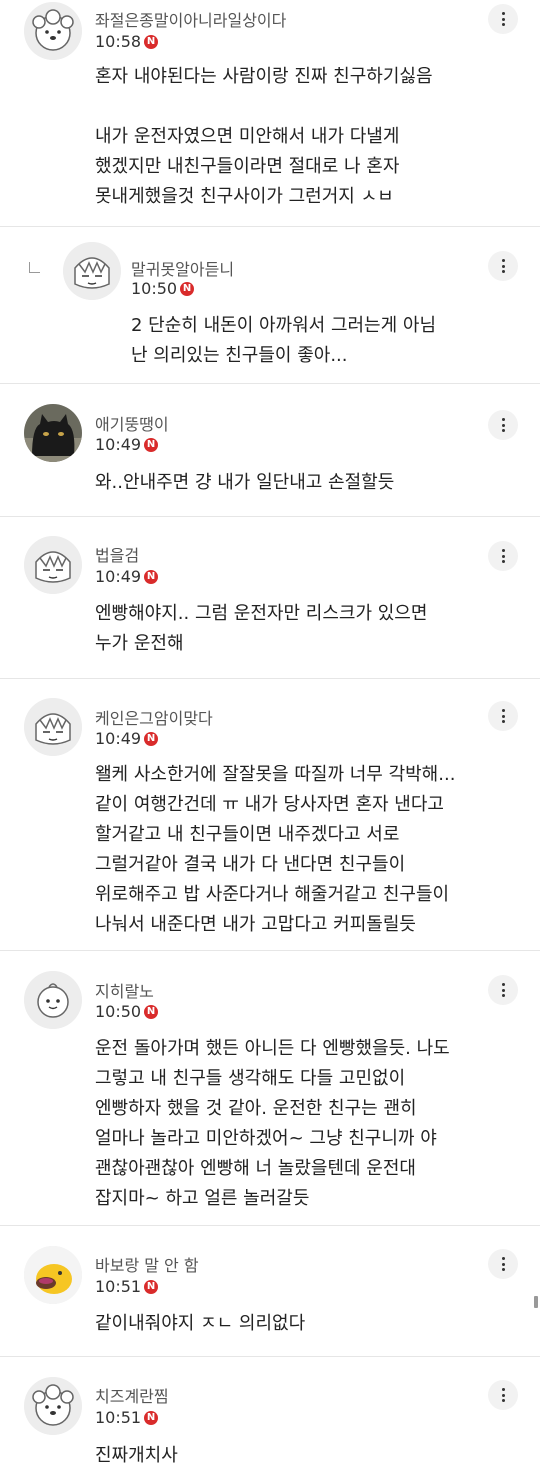 The image size is (540, 1482). Describe the element at coordinates (190, 19) in the screenshot. I see `comment-nickname: 좌절은종말이아니라일상이다` at that location.